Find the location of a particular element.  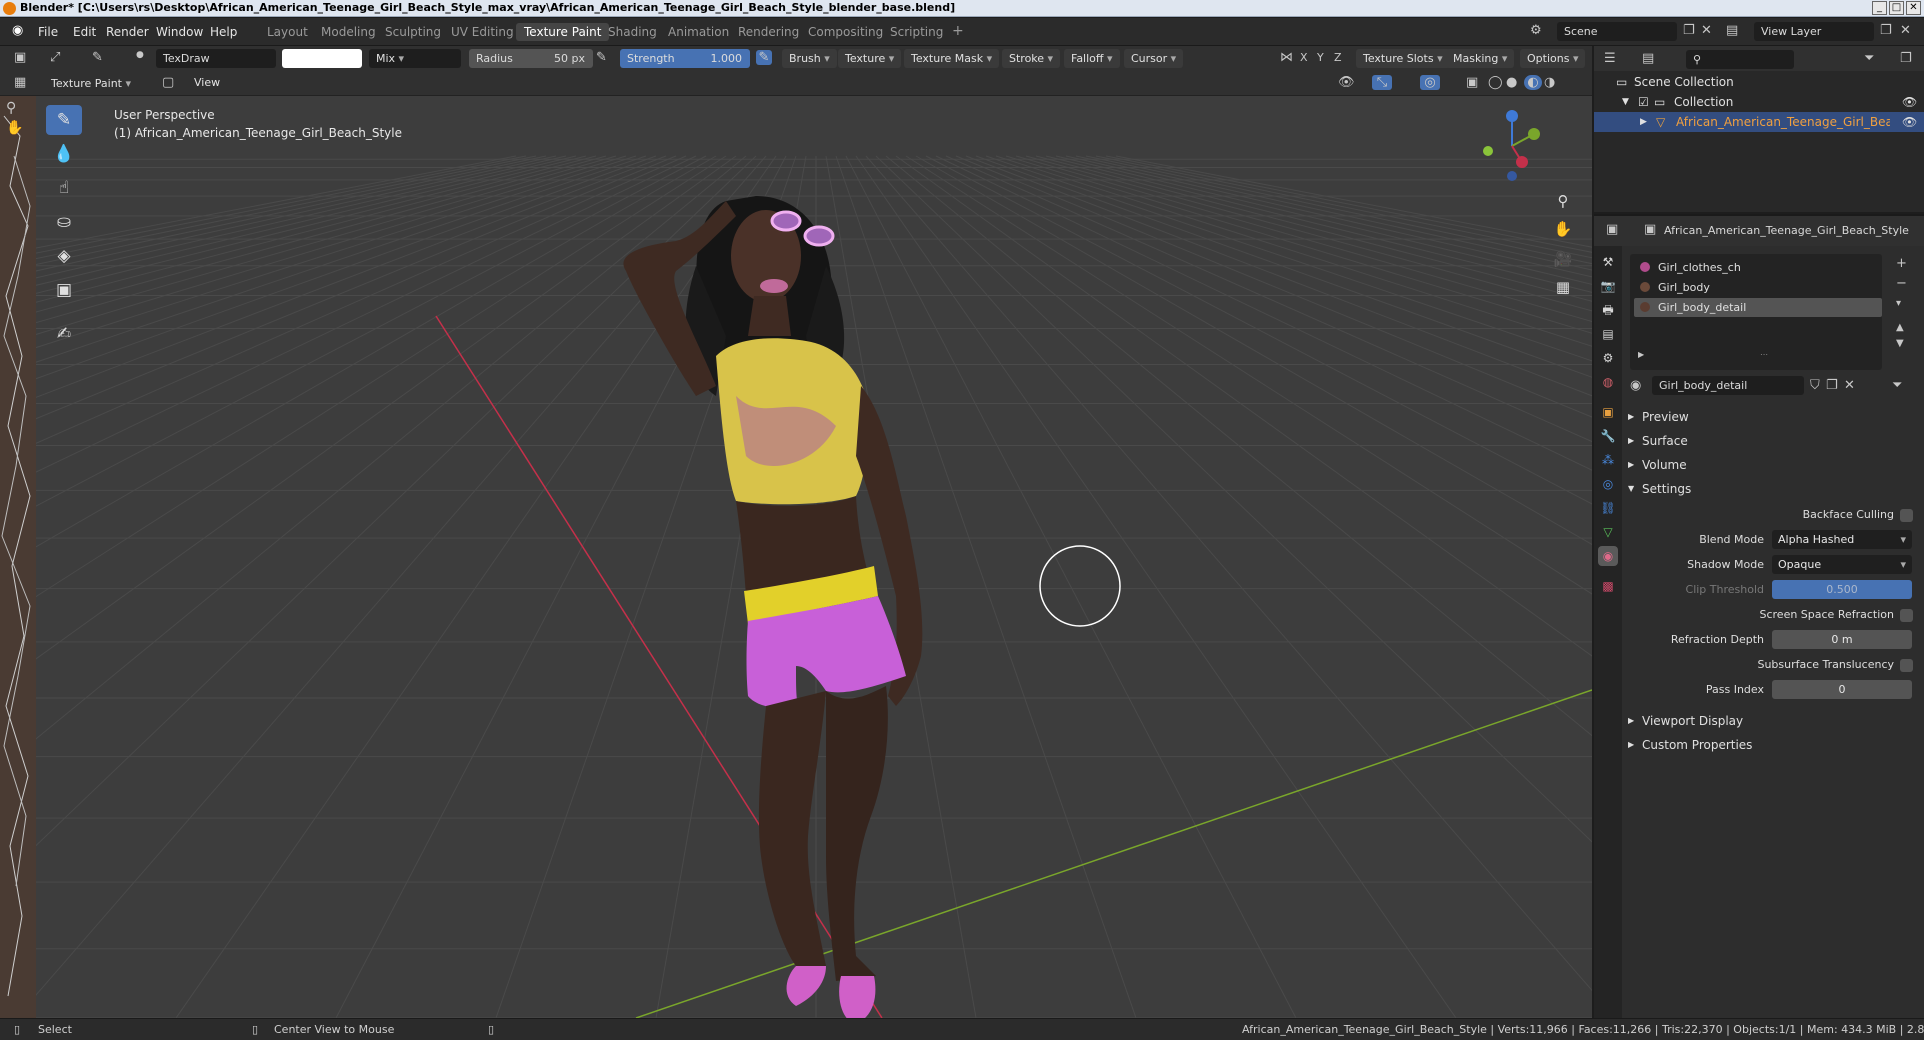

brush-name-field: TexDraw is located at coordinates (216, 58).